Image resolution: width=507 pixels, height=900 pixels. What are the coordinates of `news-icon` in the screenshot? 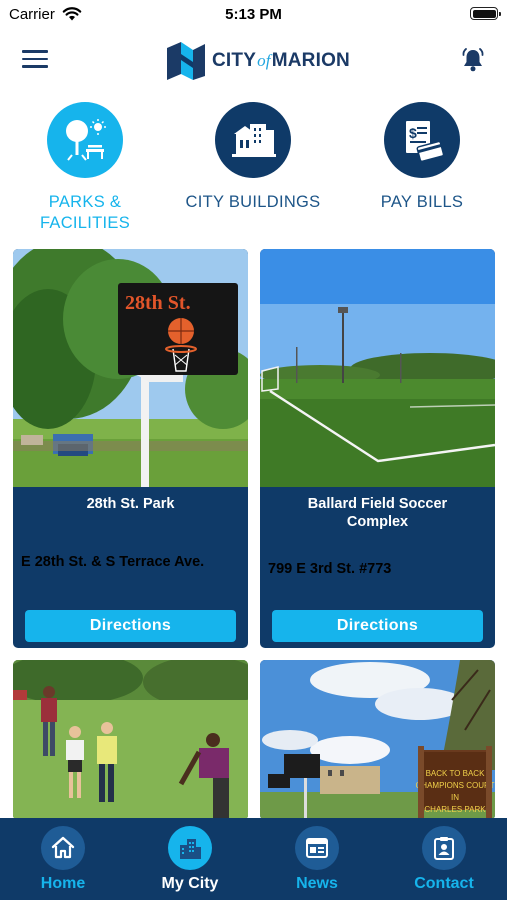 It's located at (317, 848).